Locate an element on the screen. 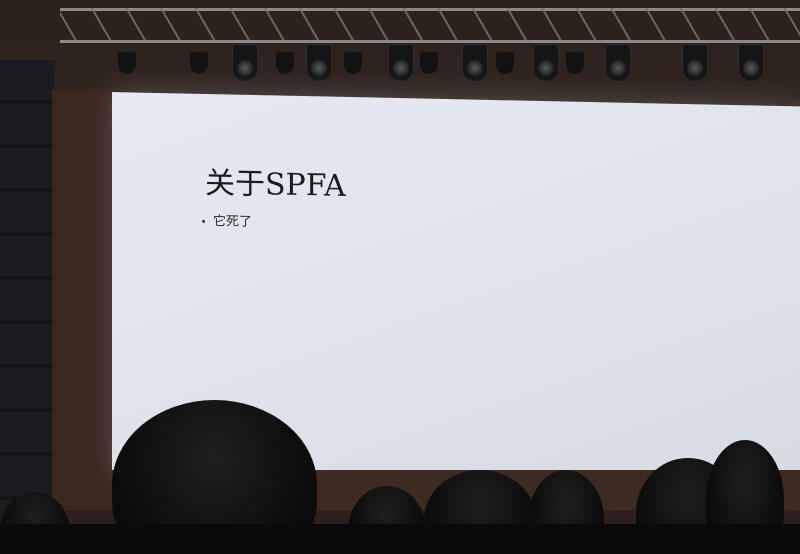 Image resolution: width=800 pixels, height=554 pixels. slide-bullet: 它死了 is located at coordinates (227, 220).